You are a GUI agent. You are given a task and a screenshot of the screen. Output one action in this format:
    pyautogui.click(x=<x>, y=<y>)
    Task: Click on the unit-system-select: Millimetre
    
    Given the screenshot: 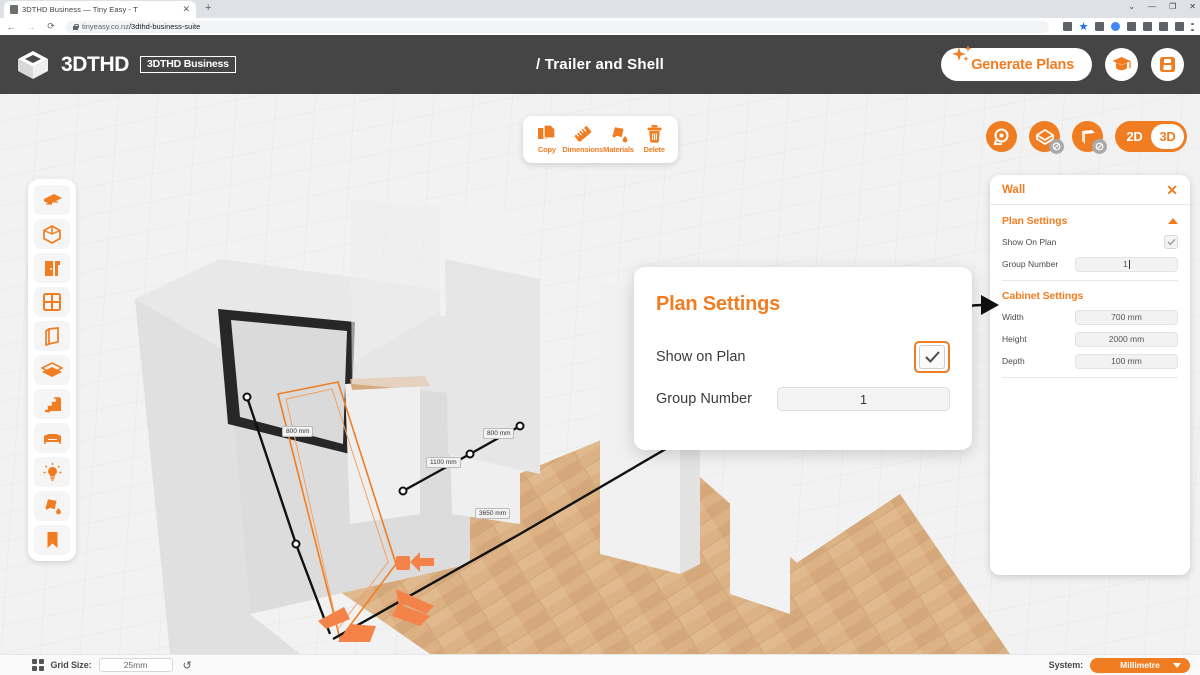 What is the action you would take?
    pyautogui.click(x=1140, y=665)
    